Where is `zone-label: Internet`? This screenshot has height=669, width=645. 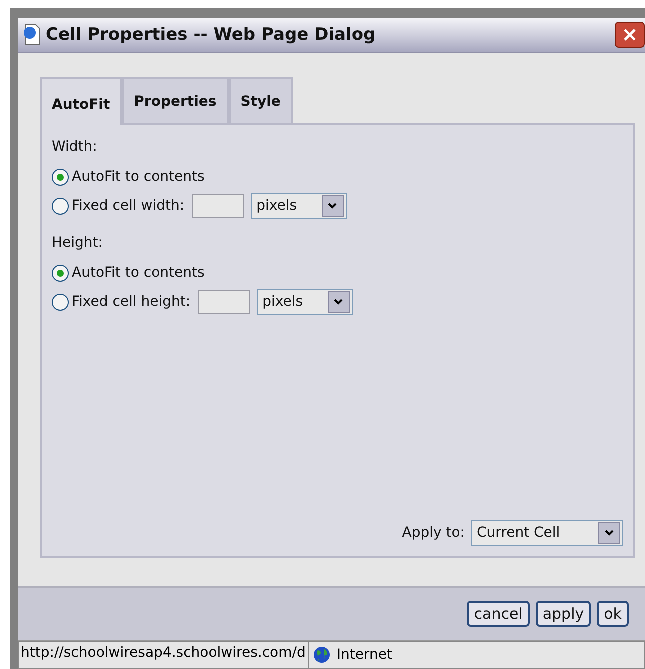
zone-label: Internet is located at coordinates (364, 655).